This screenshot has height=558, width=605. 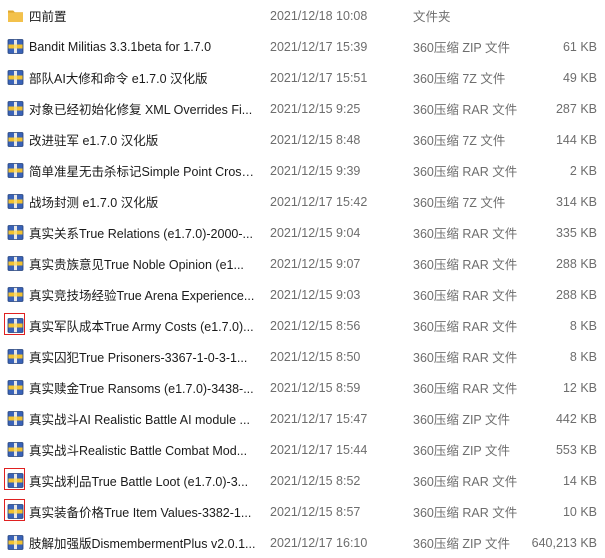 What do you see at coordinates (564, 542) in the screenshot?
I see `file-size: 640,213 KB` at bounding box center [564, 542].